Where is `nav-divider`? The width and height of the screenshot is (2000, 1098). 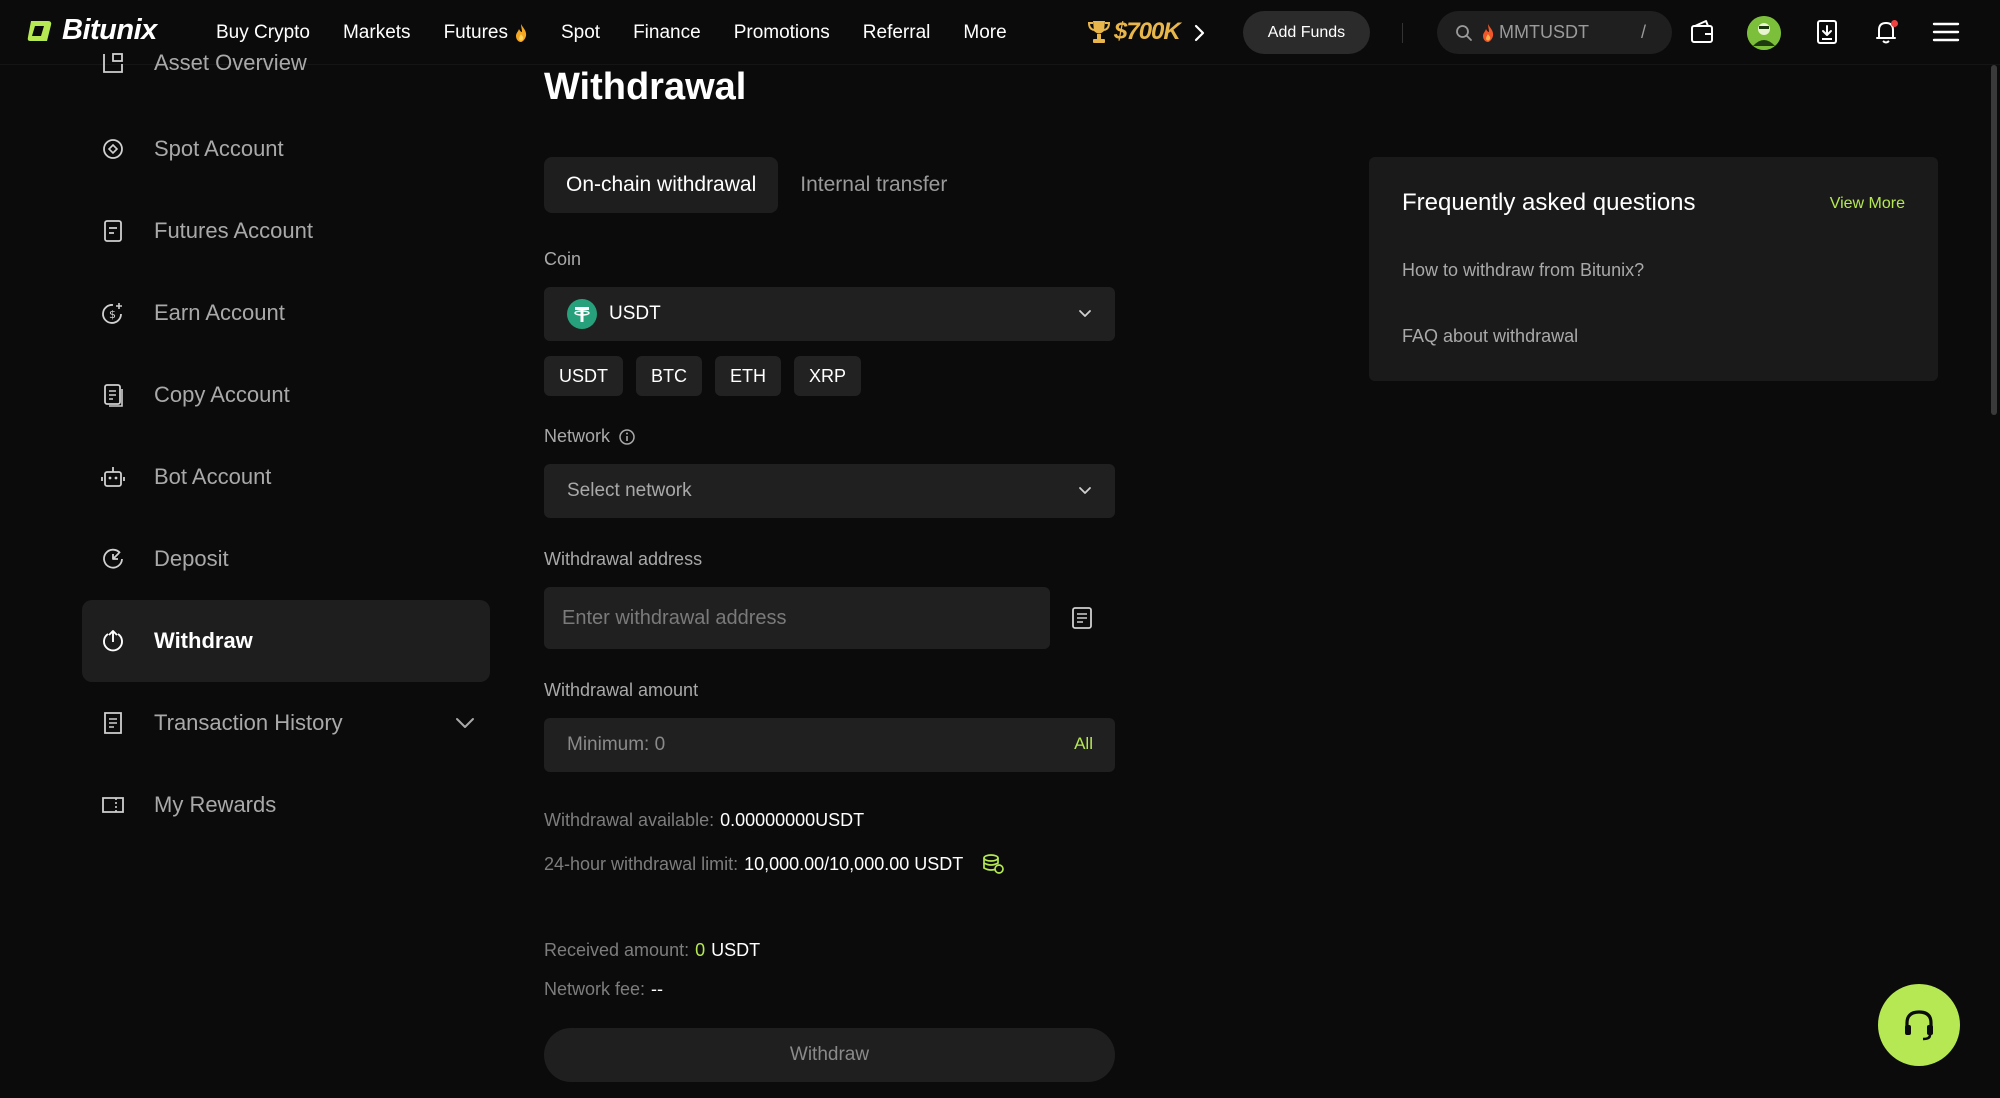
nav-divider is located at coordinates (1402, 33).